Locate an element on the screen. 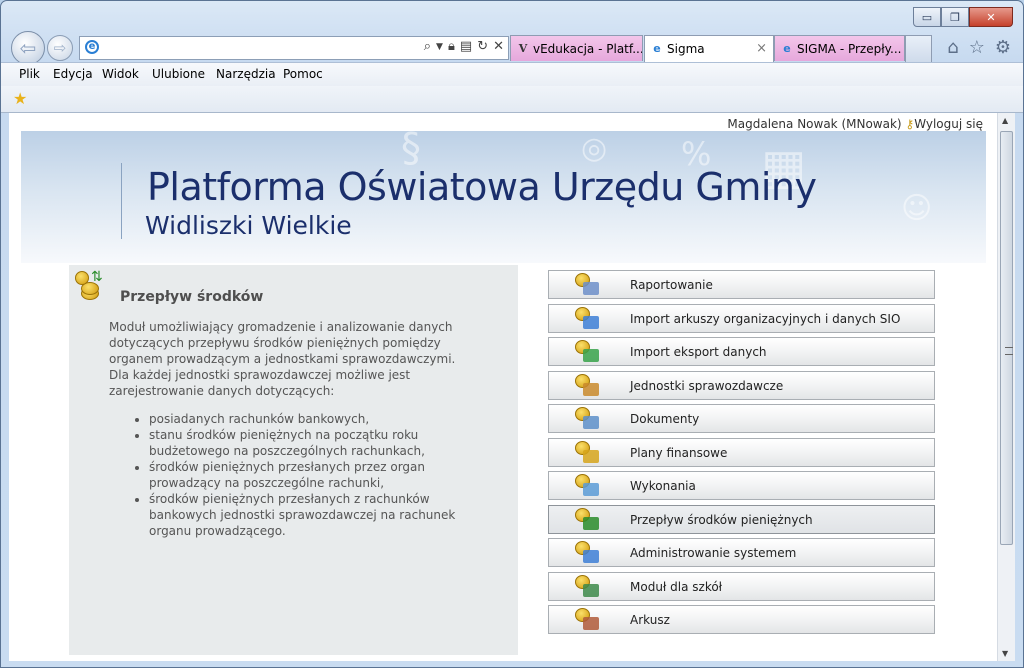  scroll-down-icon: ▼ is located at coordinates (1005, 653).